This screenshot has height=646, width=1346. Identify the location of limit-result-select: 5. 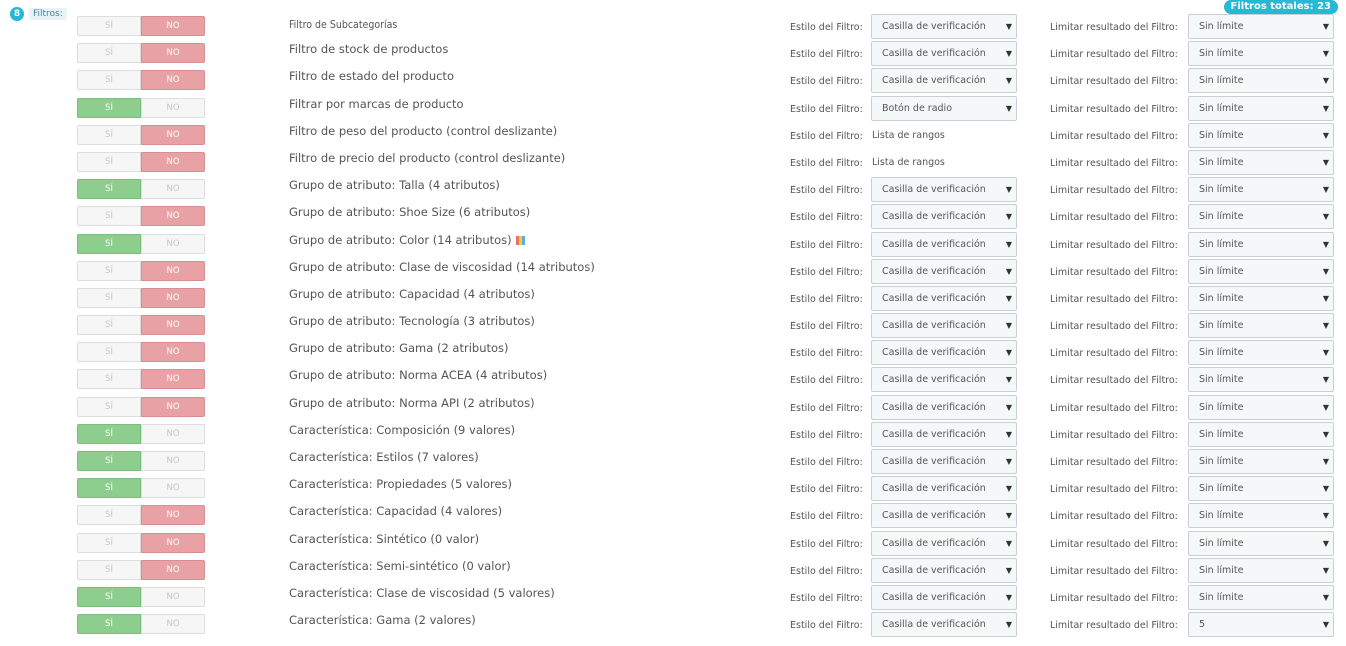
(1261, 625).